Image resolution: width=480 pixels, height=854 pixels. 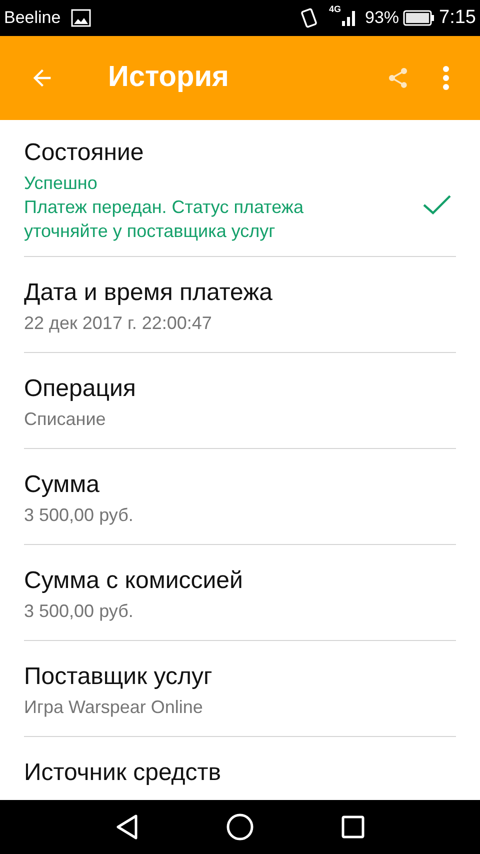 What do you see at coordinates (32, 18) in the screenshot?
I see `carrier-name: Beeline` at bounding box center [32, 18].